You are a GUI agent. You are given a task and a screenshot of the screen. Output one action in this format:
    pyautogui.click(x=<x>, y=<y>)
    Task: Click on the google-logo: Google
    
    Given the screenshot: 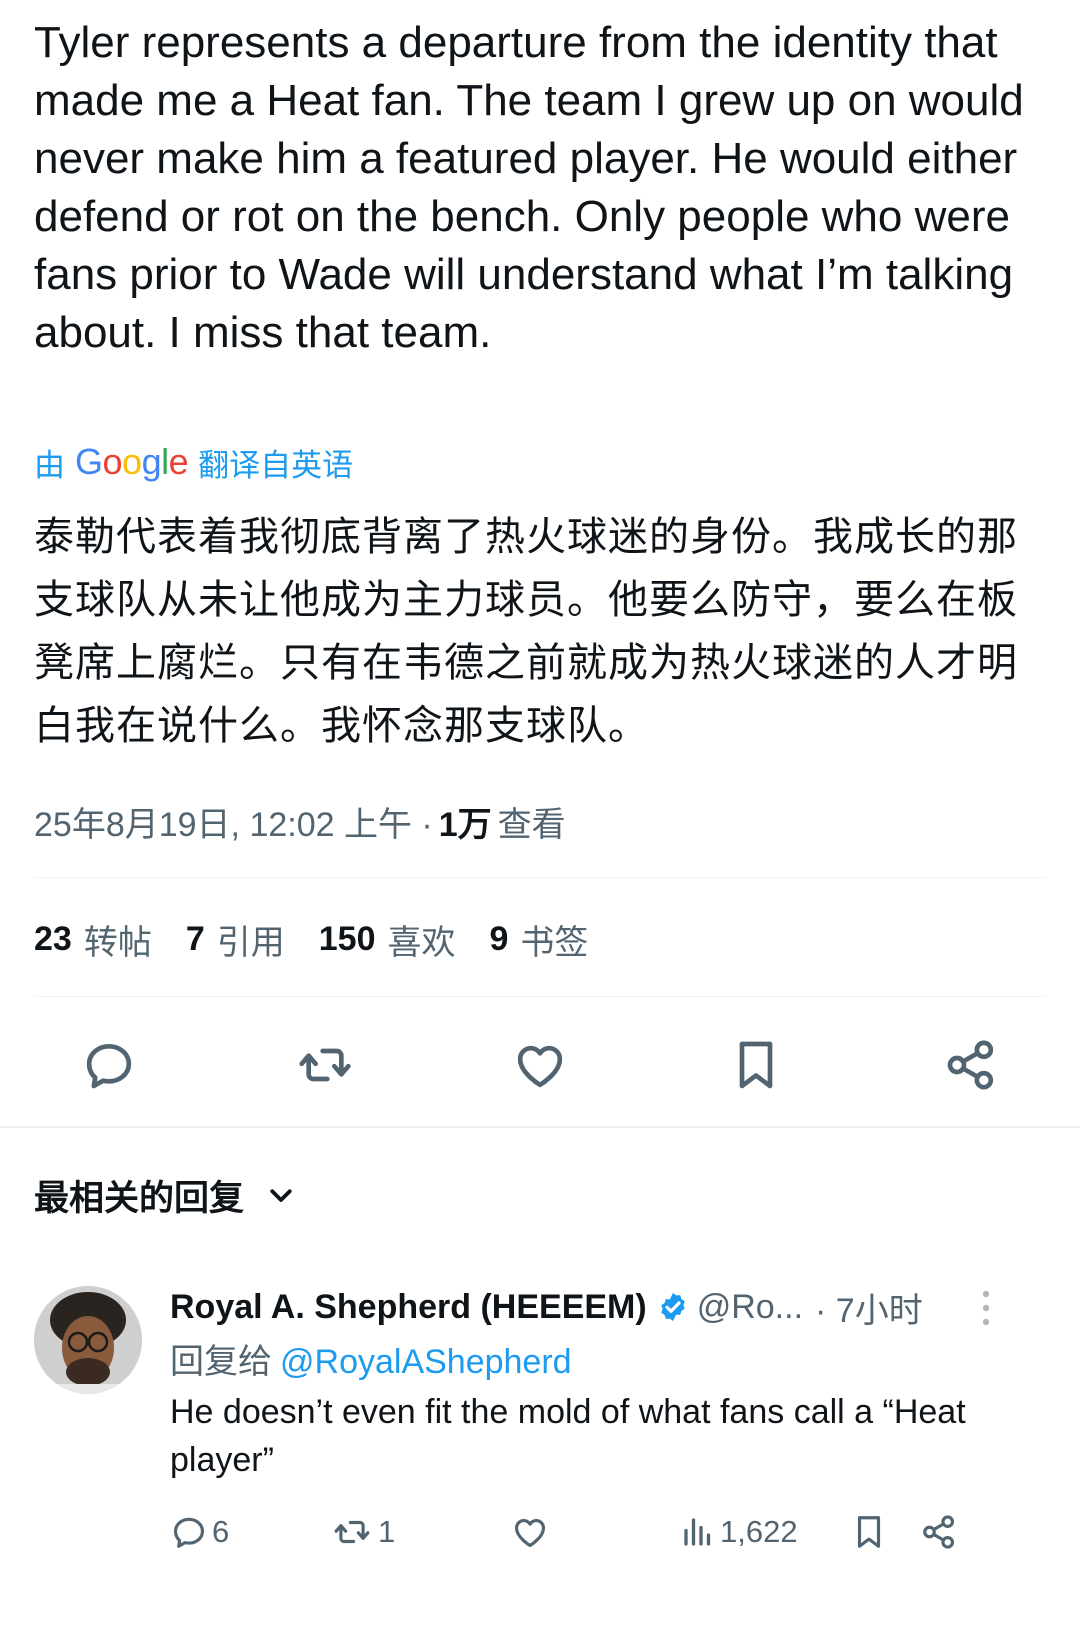 What is the action you would take?
    pyautogui.click(x=132, y=461)
    